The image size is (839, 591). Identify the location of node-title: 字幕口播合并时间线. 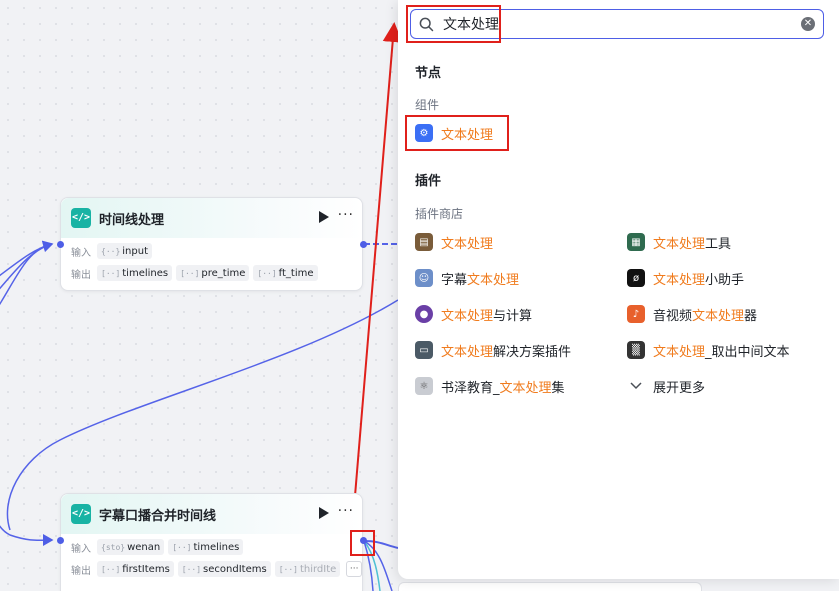
(158, 516).